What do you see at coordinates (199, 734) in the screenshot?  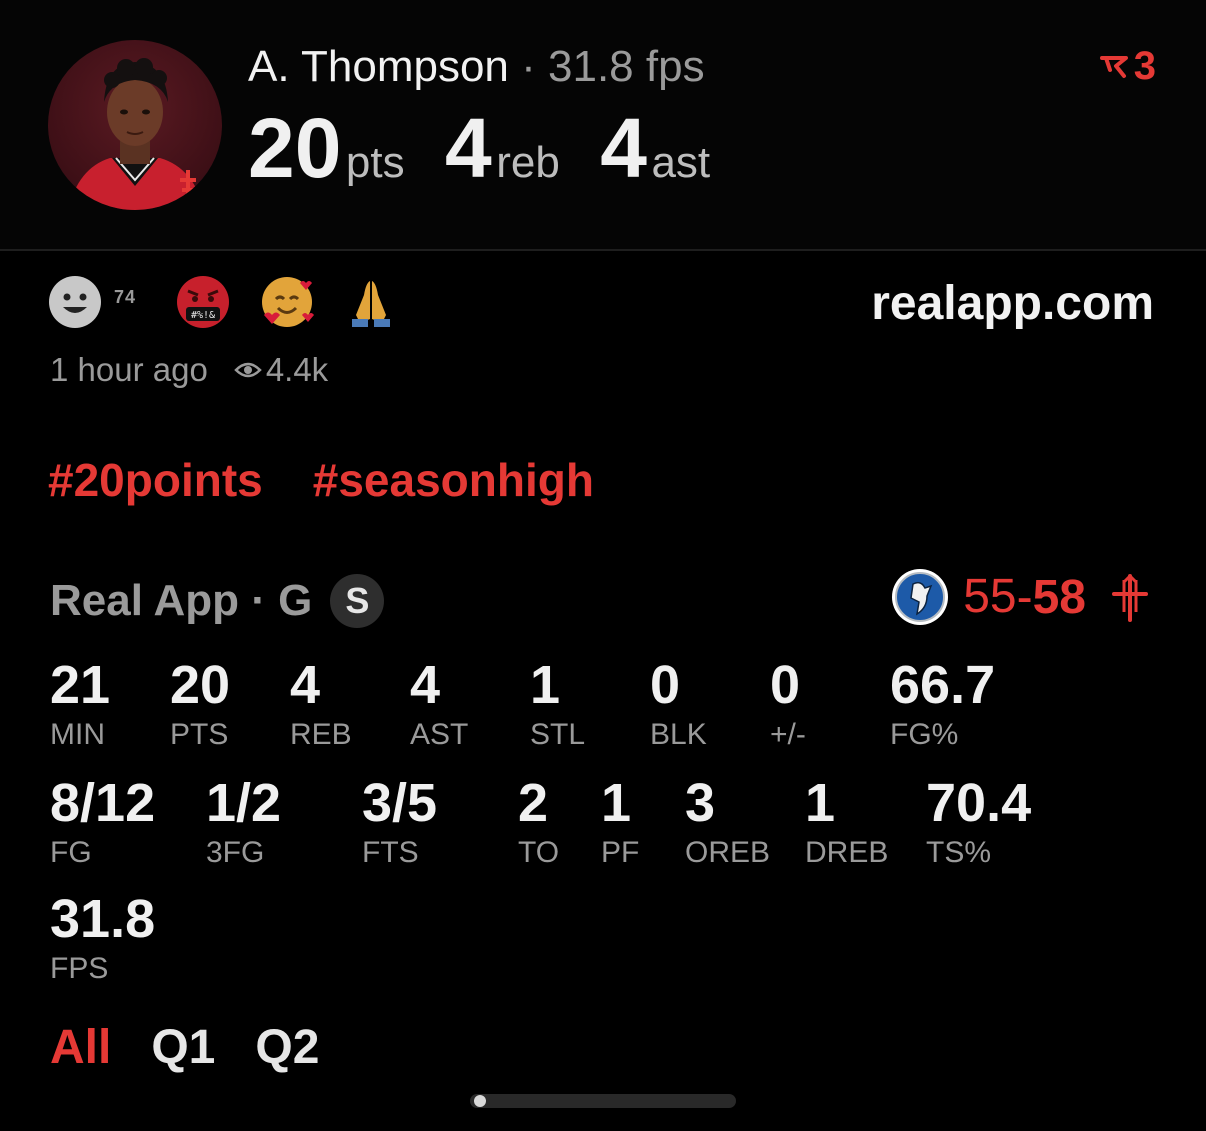 I see `stat-label: PTS` at bounding box center [199, 734].